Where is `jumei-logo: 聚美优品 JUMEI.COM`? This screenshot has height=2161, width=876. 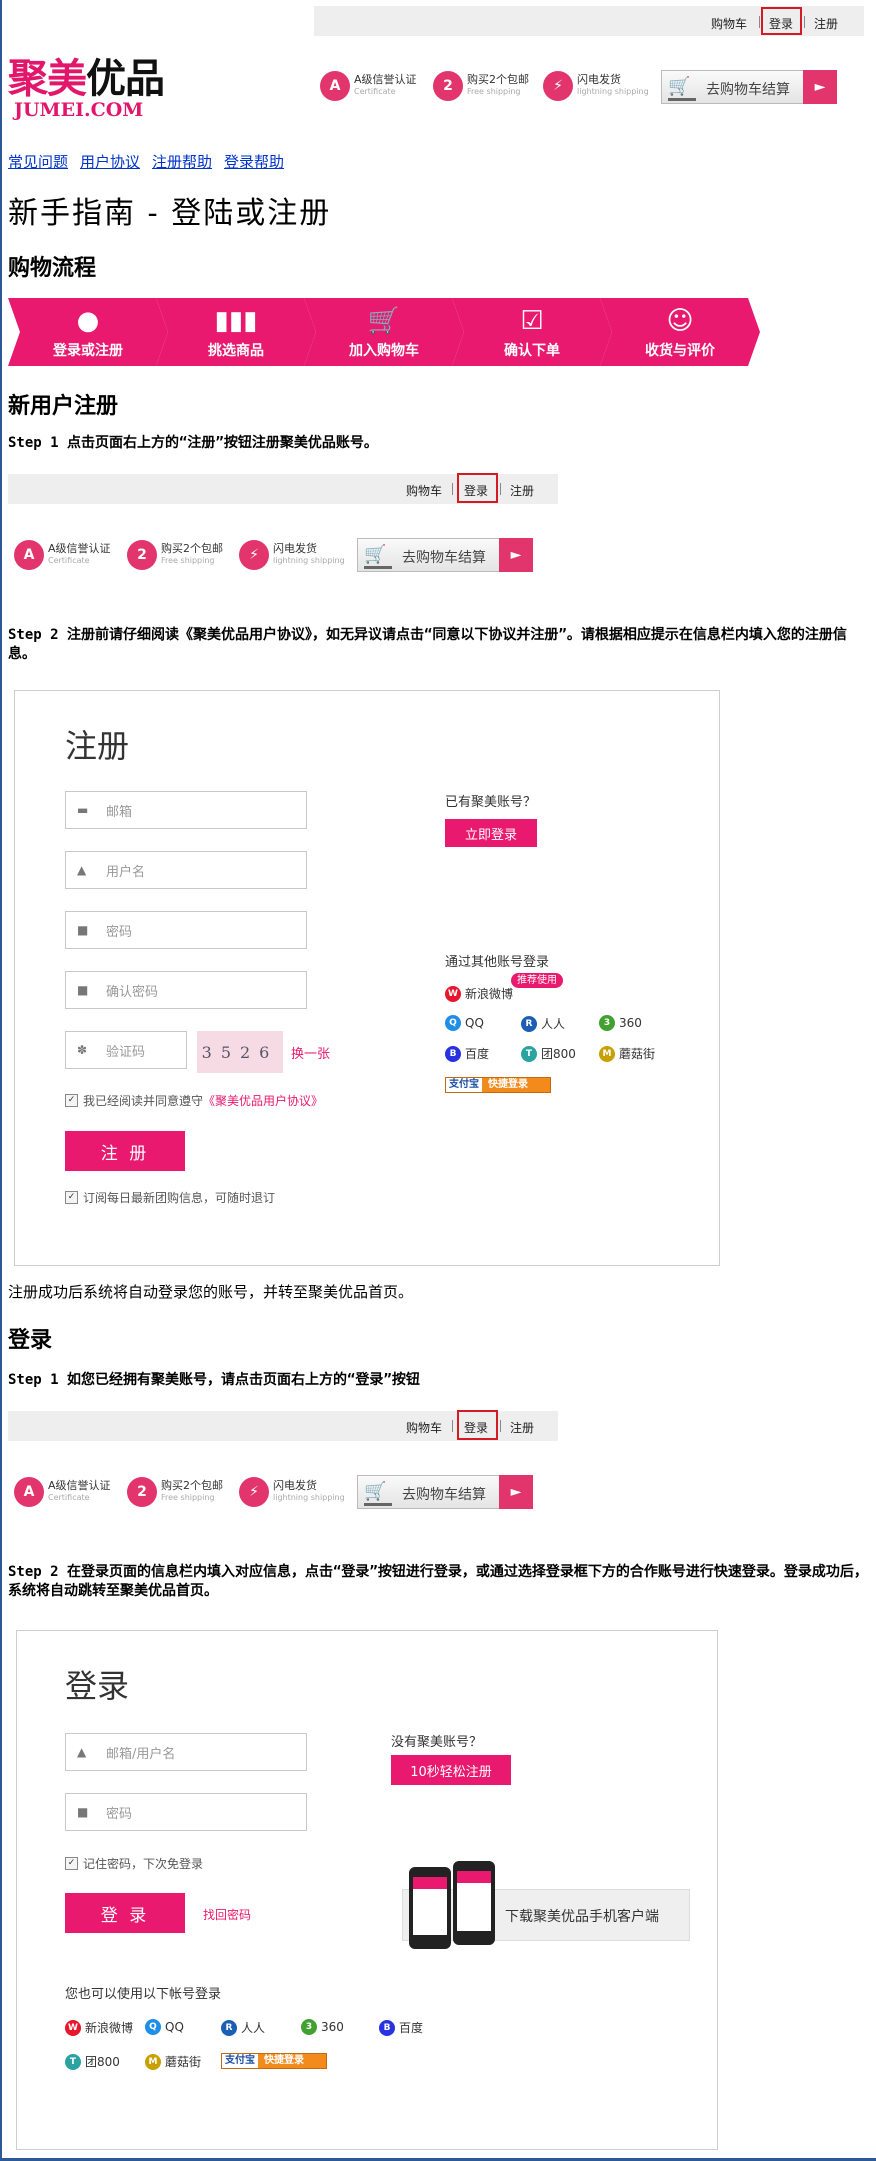 jumei-logo: 聚美优品 JUMEI.COM is located at coordinates (86, 88).